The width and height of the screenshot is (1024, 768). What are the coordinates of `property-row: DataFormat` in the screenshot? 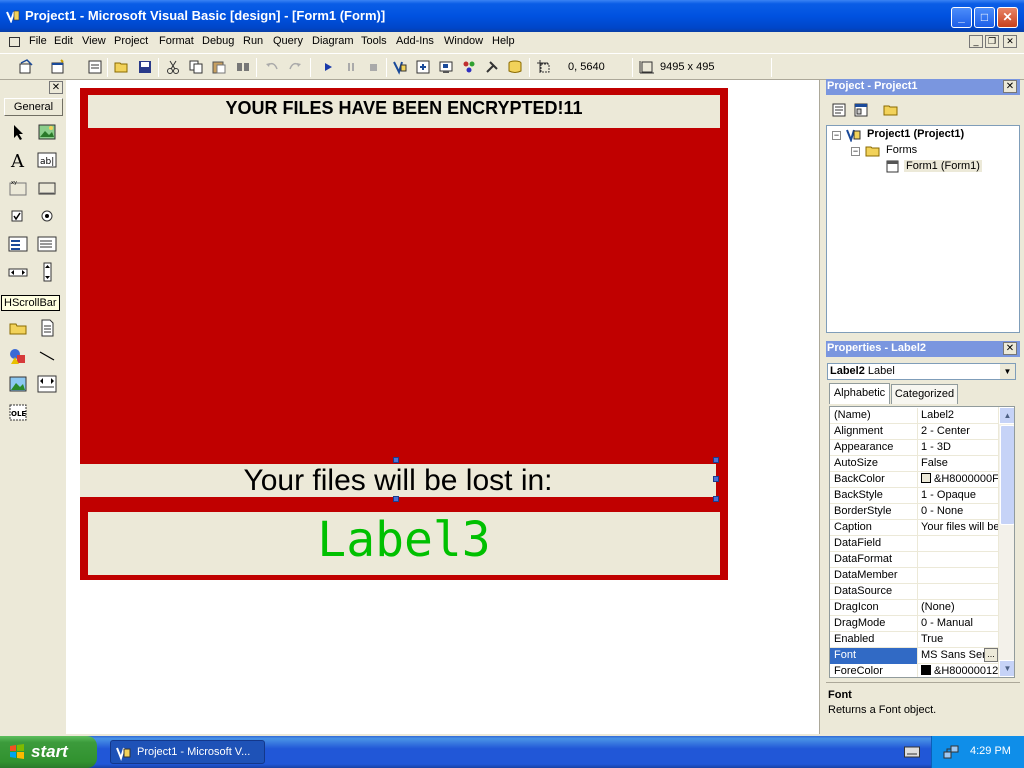 It's located at (914, 560).